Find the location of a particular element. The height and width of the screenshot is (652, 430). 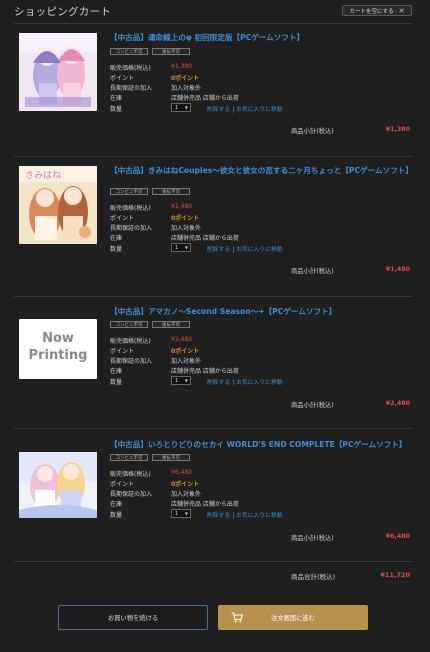

subtotal-value: ¥1,380 is located at coordinates (397, 129).